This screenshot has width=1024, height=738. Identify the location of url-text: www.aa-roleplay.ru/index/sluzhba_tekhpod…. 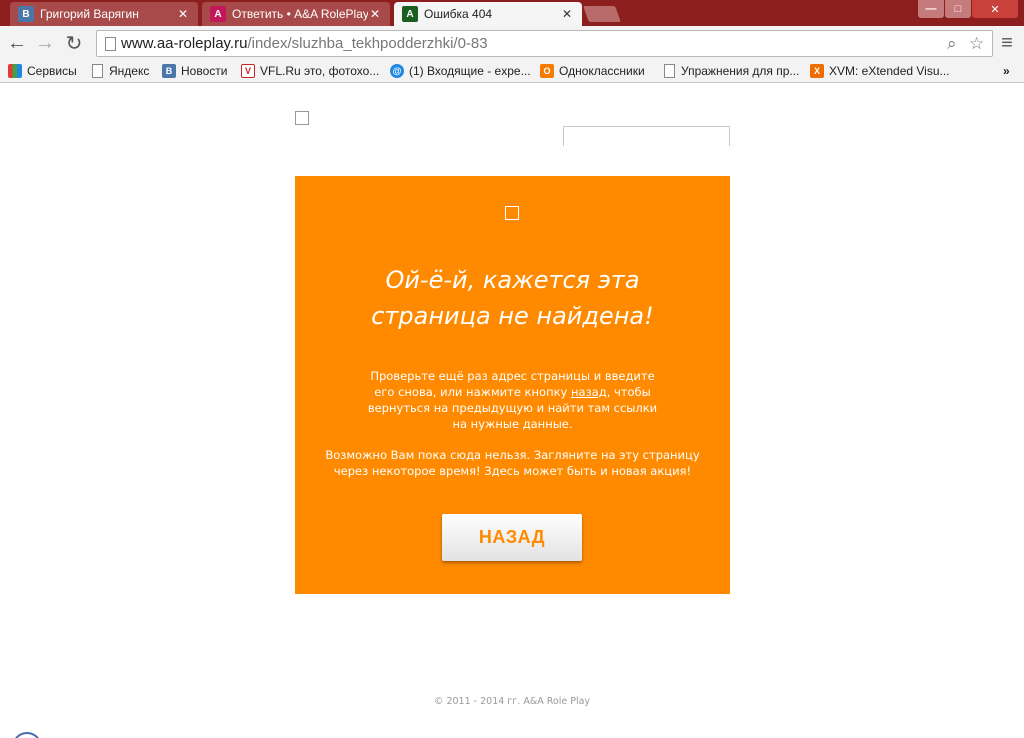
(304, 43).